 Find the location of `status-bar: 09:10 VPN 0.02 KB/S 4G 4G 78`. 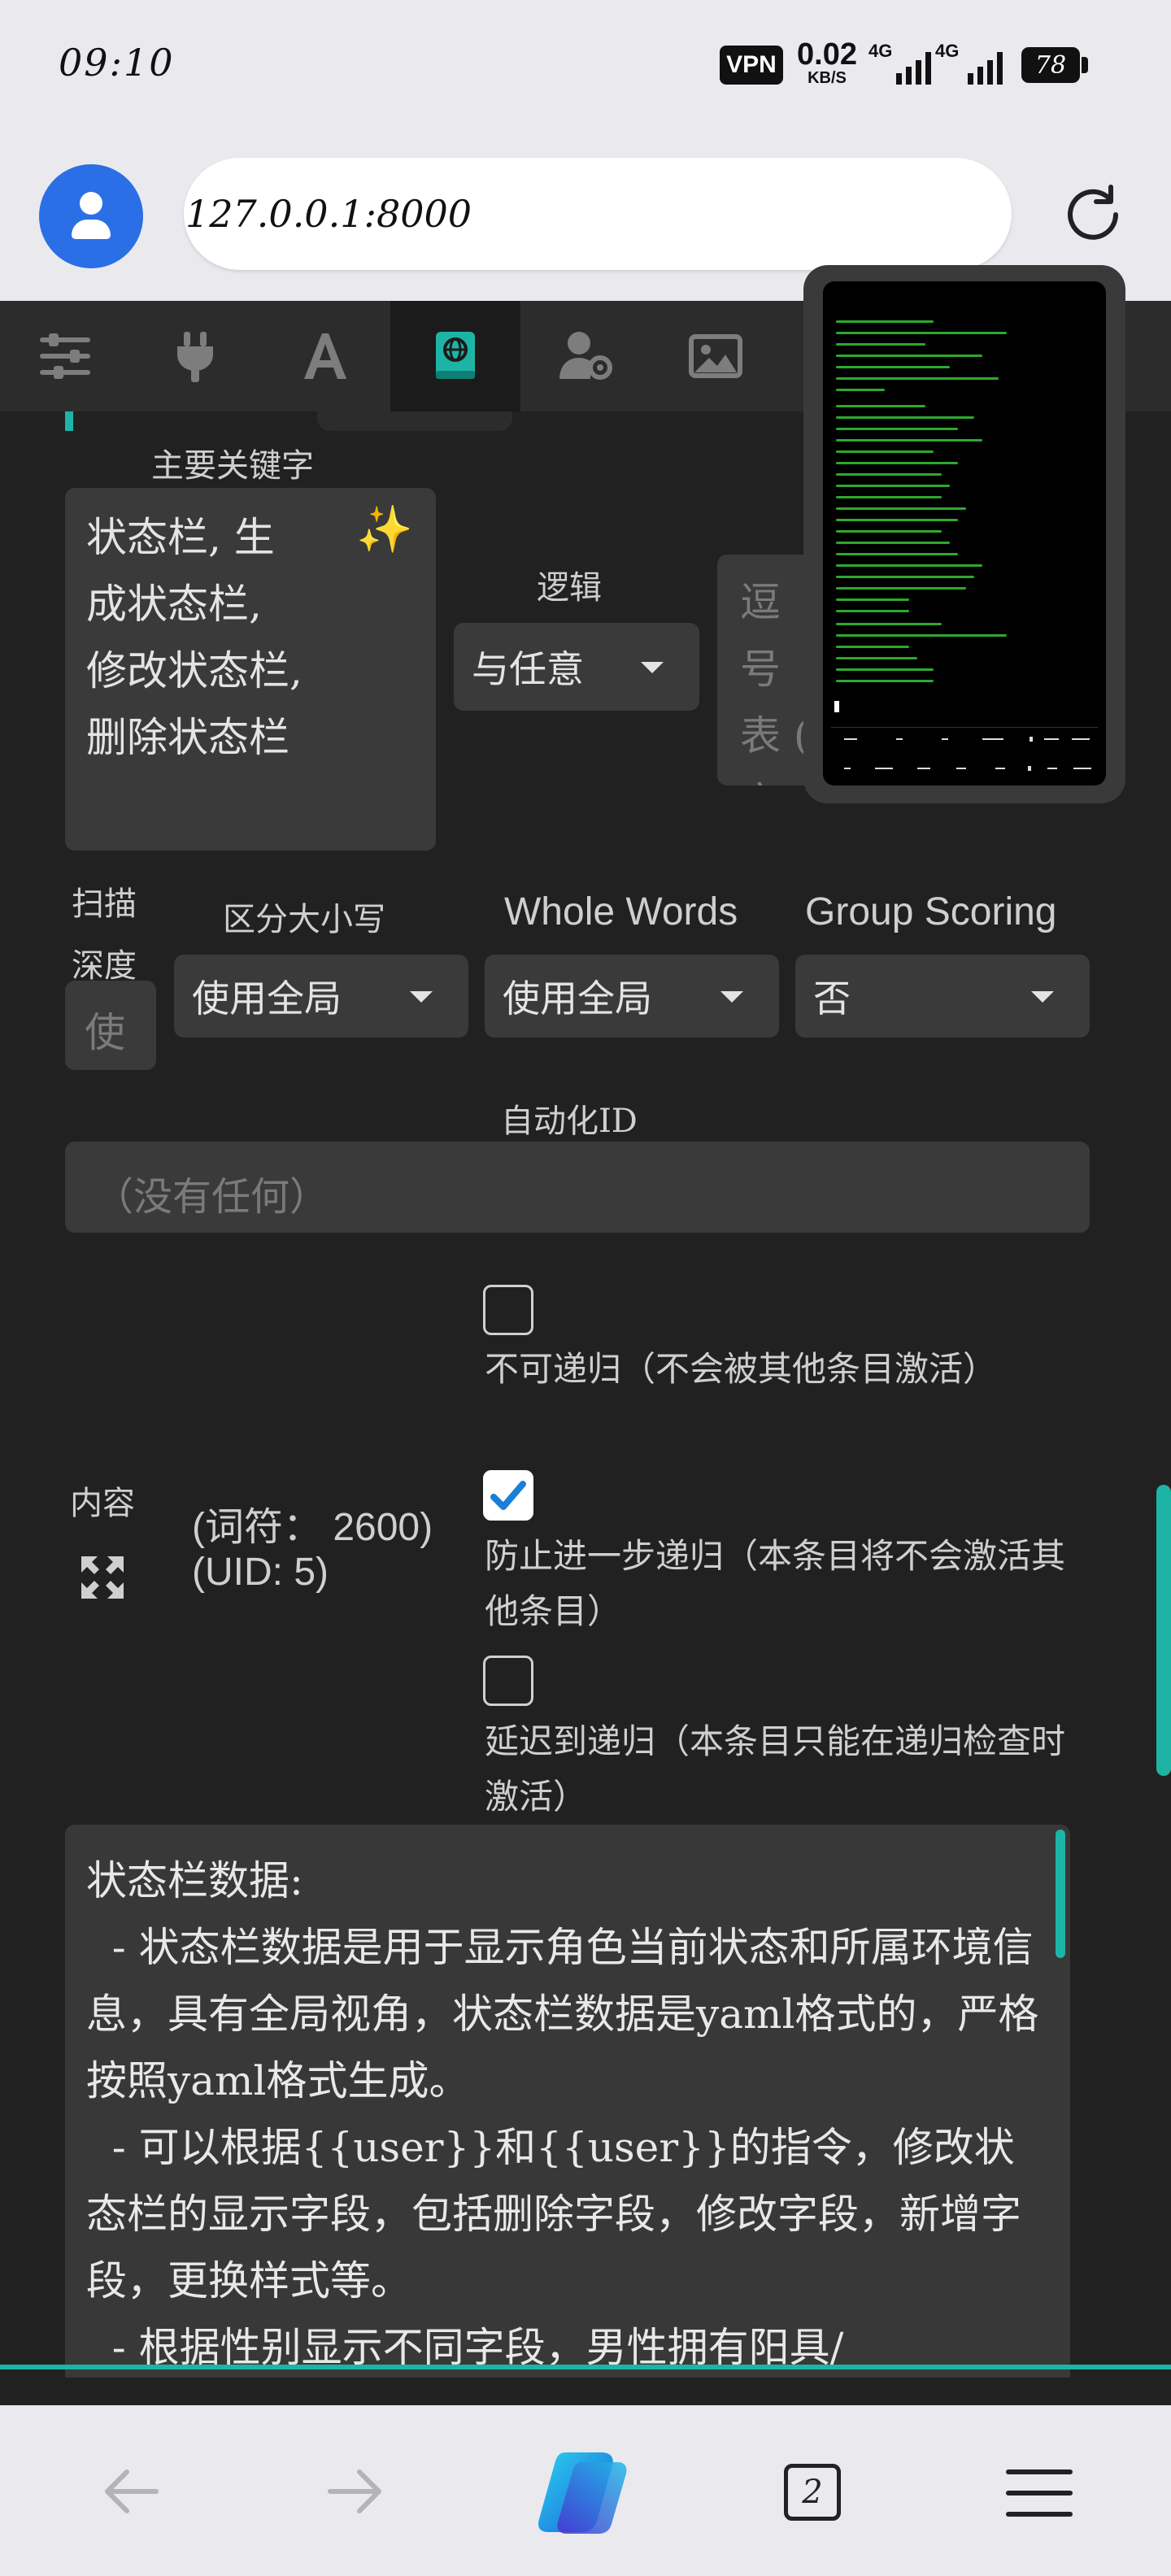

status-bar: 09:10 VPN 0.02 KB/S 4G 4G 78 is located at coordinates (585, 69).